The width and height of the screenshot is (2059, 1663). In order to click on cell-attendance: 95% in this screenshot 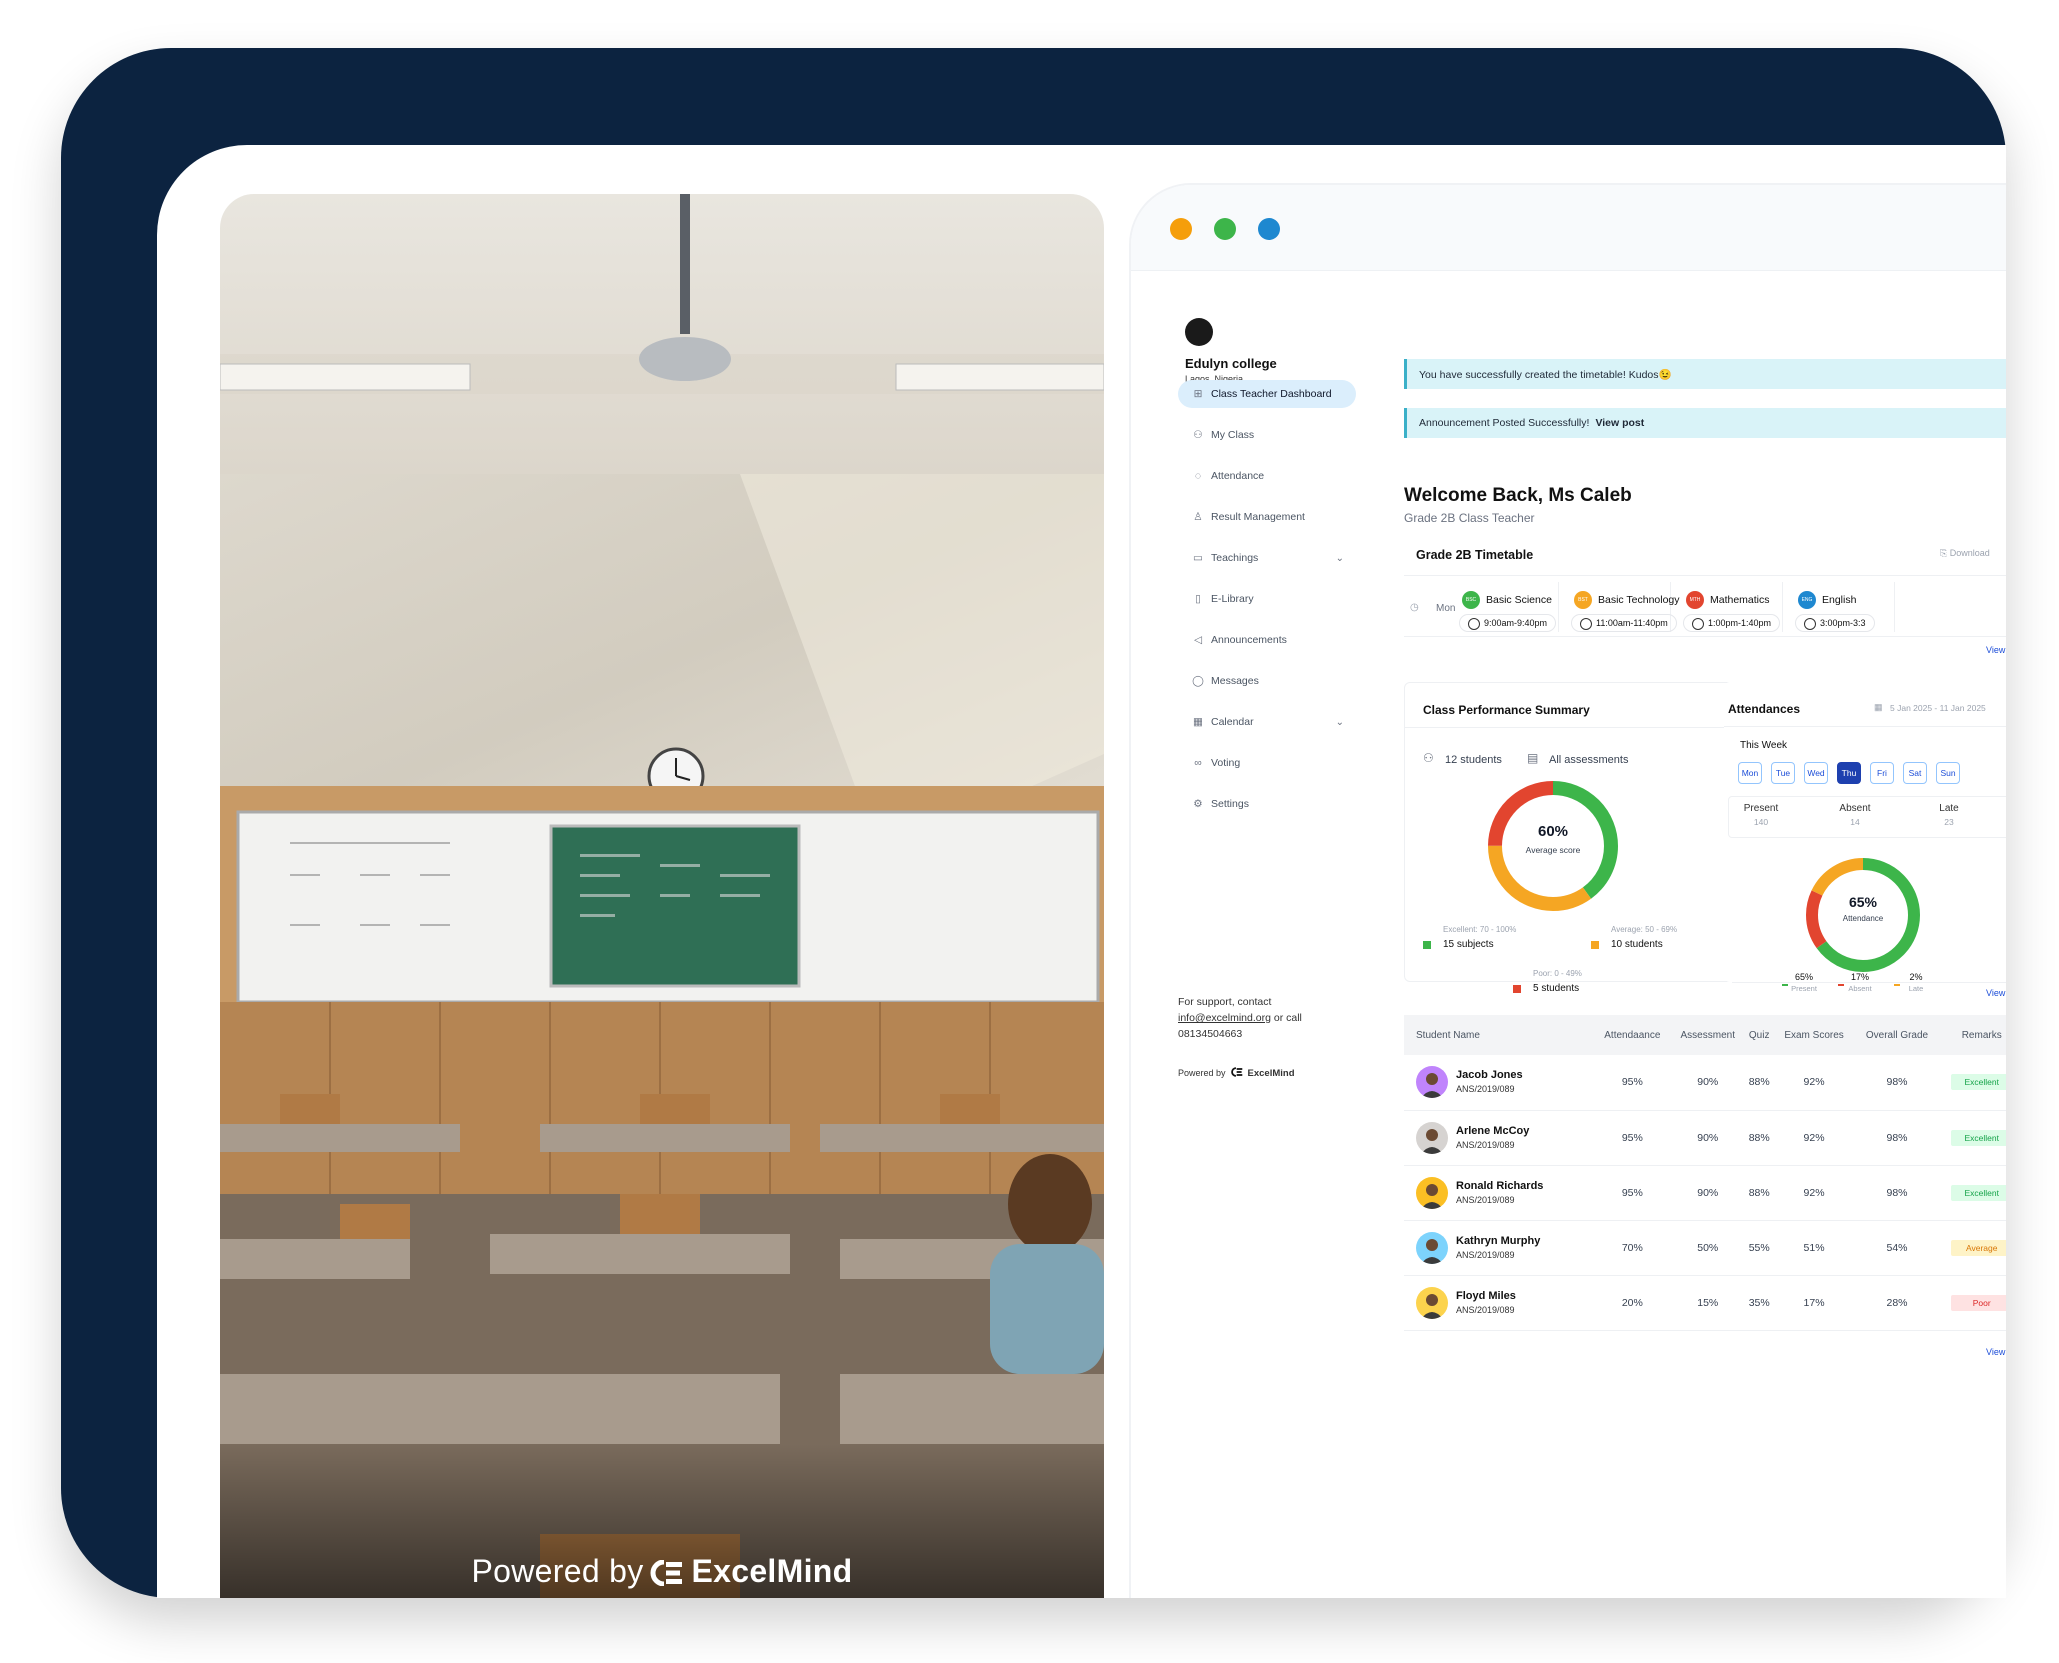, I will do `click(1632, 1083)`.